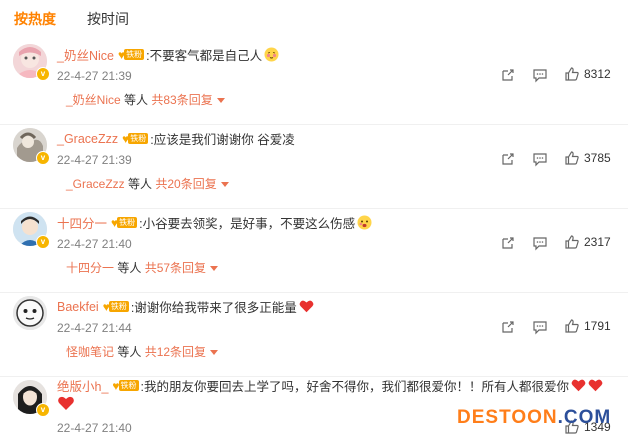 The width and height of the screenshot is (628, 441). Describe the element at coordinates (185, 184) in the screenshot. I see `reply-count: 共20条回复` at that location.